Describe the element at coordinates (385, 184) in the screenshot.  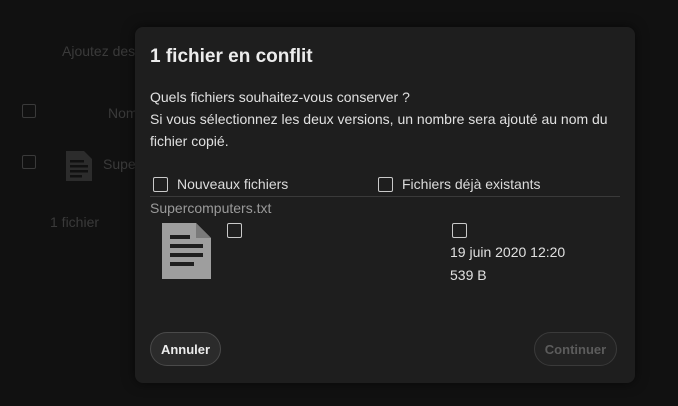
I see `existing-files-checkbox` at that location.